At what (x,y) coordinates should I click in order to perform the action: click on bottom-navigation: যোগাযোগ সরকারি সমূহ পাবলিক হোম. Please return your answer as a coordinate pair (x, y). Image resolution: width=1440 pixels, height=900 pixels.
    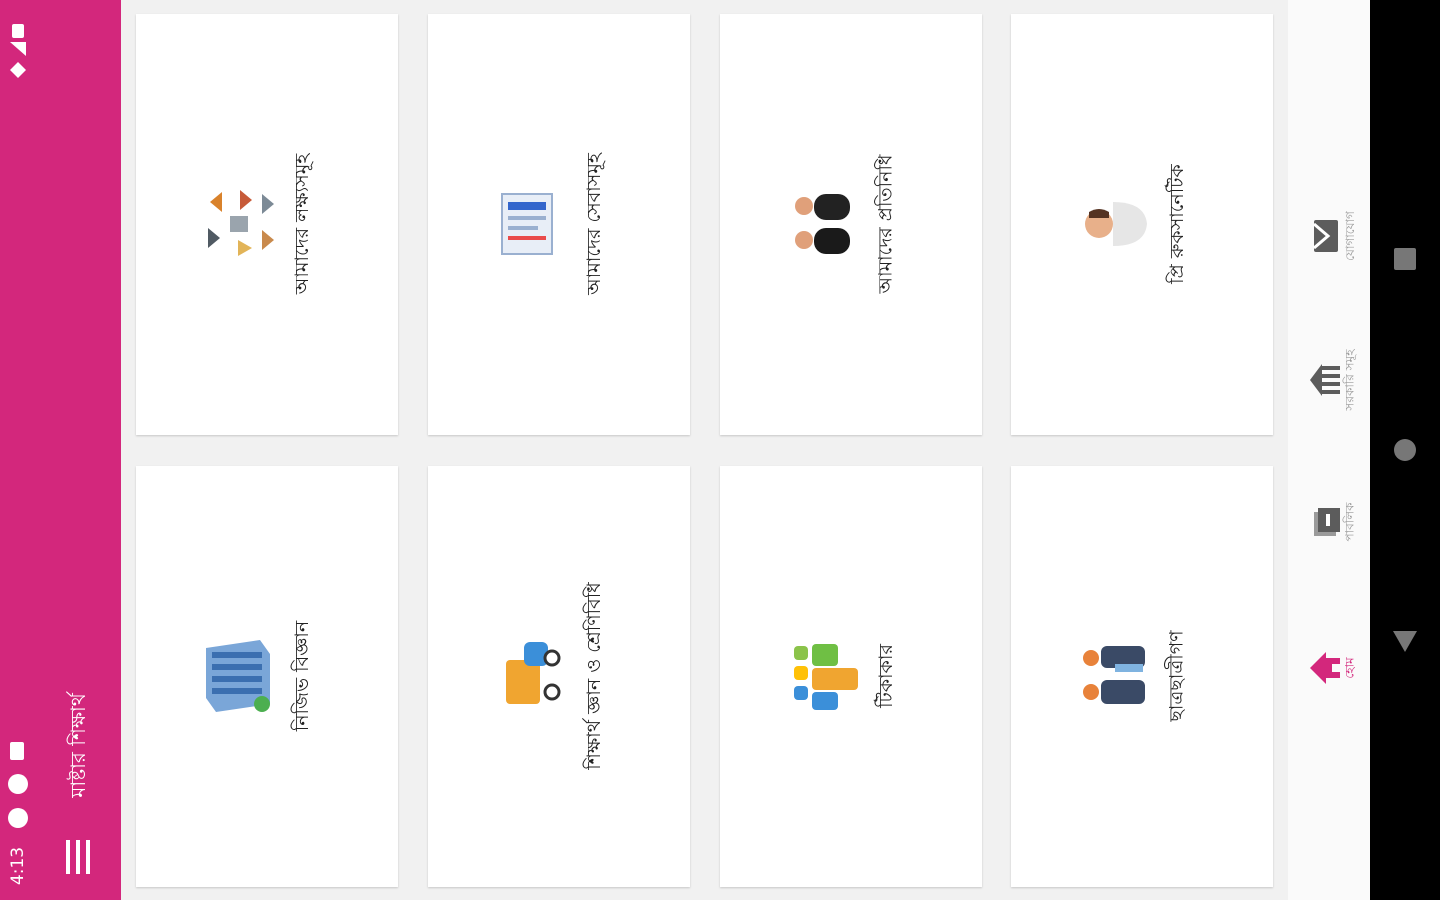
    Looking at the image, I should click on (1329, 450).